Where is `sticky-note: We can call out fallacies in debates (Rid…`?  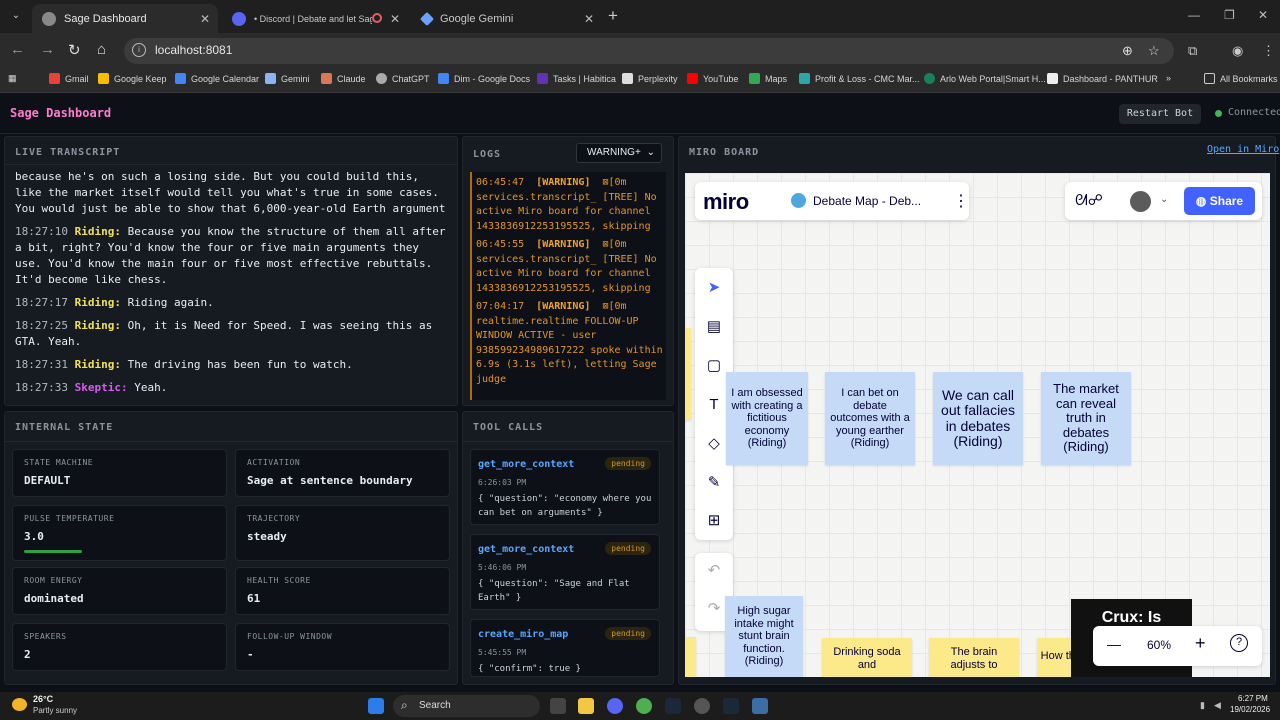 sticky-note: We can call out fallacies in debates (Rid… is located at coordinates (978, 418).